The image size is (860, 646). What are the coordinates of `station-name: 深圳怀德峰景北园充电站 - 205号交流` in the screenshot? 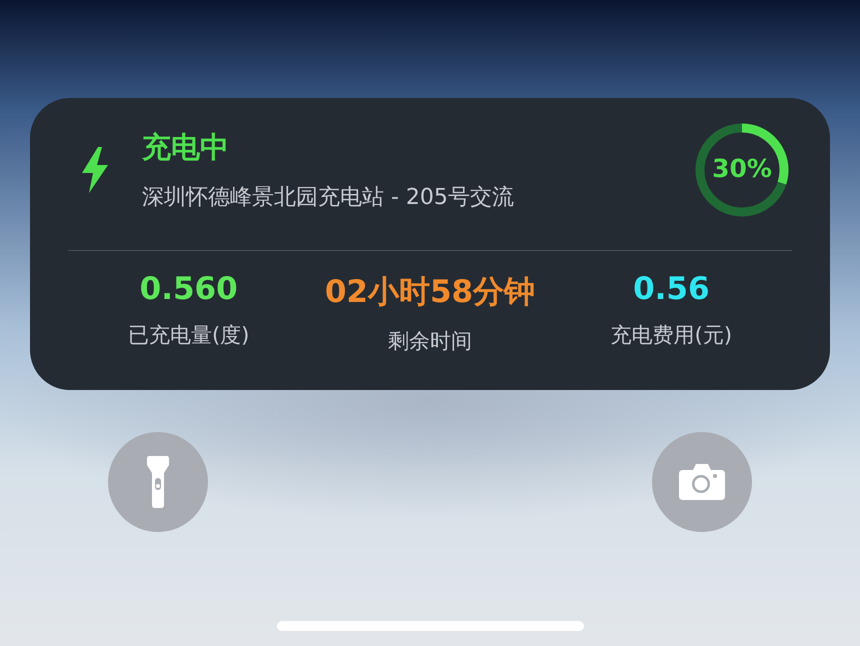 It's located at (328, 198).